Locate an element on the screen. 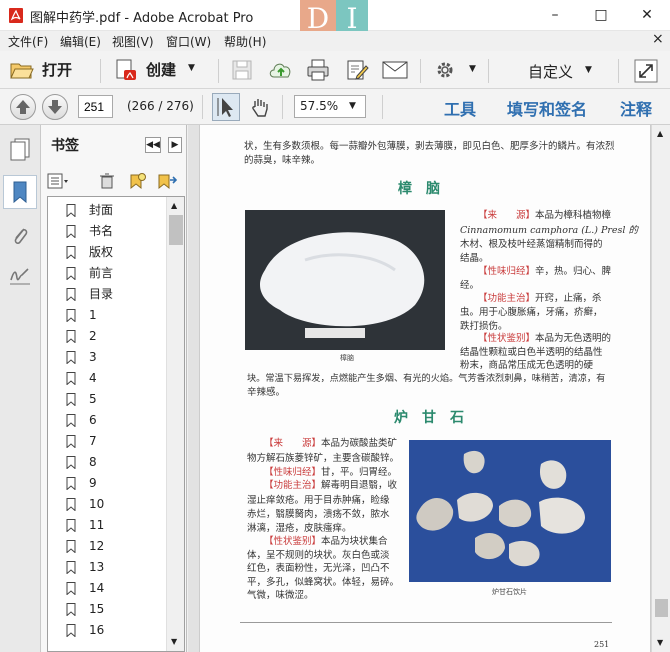 The height and width of the screenshot is (652, 670). bookmark-label: 15 is located at coordinates (97, 609).